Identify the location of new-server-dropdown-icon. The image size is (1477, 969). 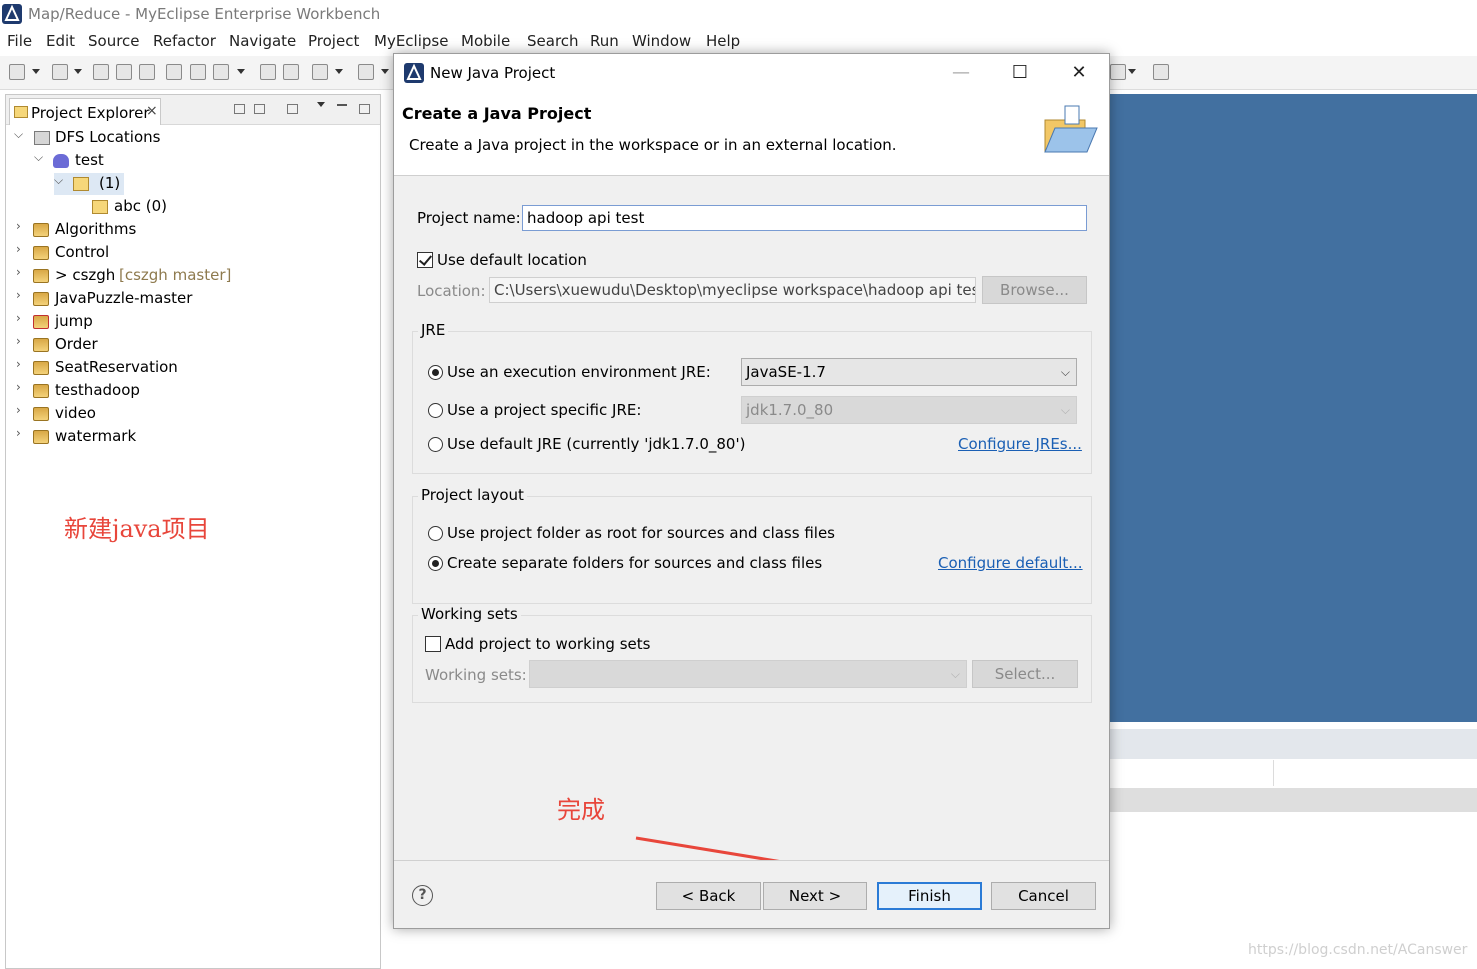
(78, 71).